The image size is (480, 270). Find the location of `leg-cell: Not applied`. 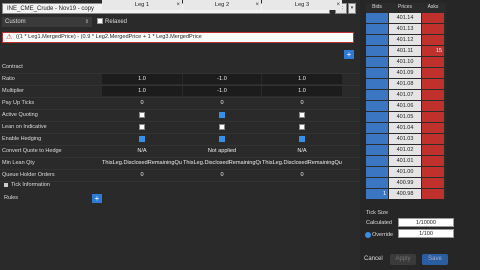

leg-cell: Not applied is located at coordinates (222, 151).